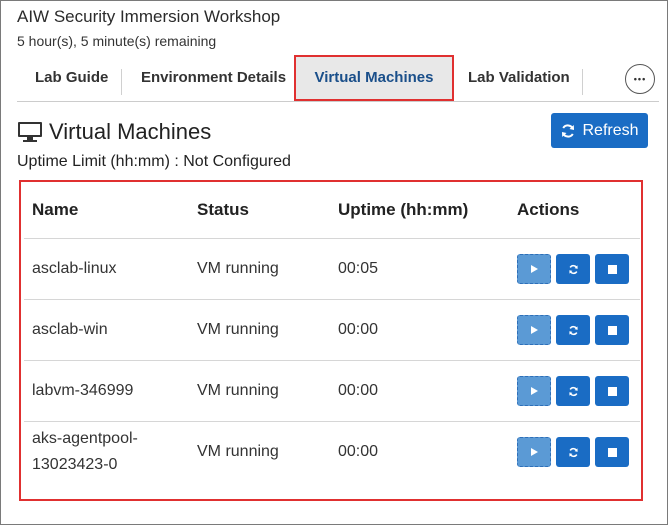  Describe the element at coordinates (374, 78) in the screenshot. I see `tab-virtual-machines: Virtual Machines` at that location.